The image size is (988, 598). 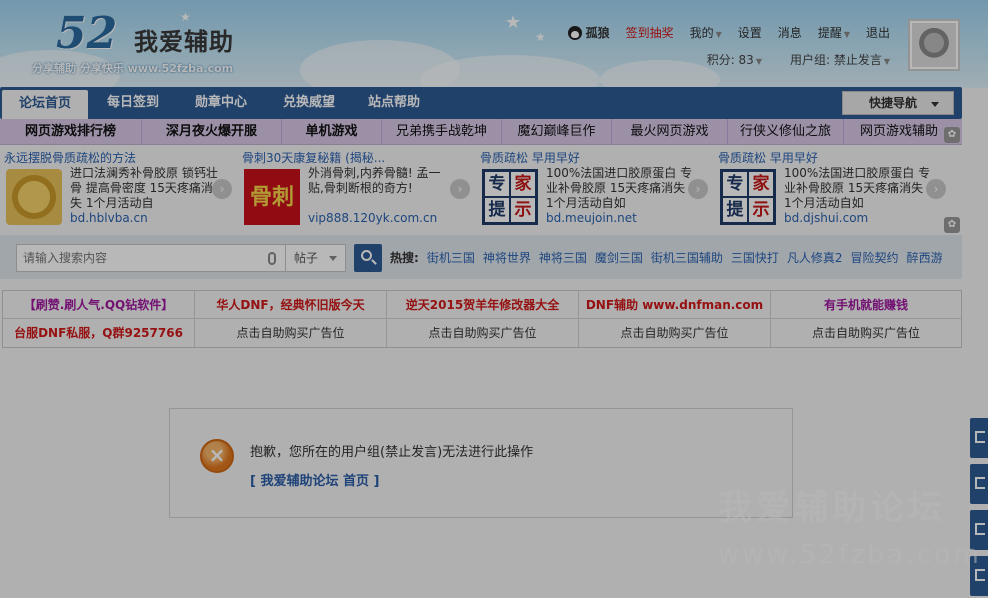 What do you see at coordinates (133, 68) in the screenshot?
I see `logo-slogan: 分享辅助 分享快乐 www.52fzba.com` at bounding box center [133, 68].